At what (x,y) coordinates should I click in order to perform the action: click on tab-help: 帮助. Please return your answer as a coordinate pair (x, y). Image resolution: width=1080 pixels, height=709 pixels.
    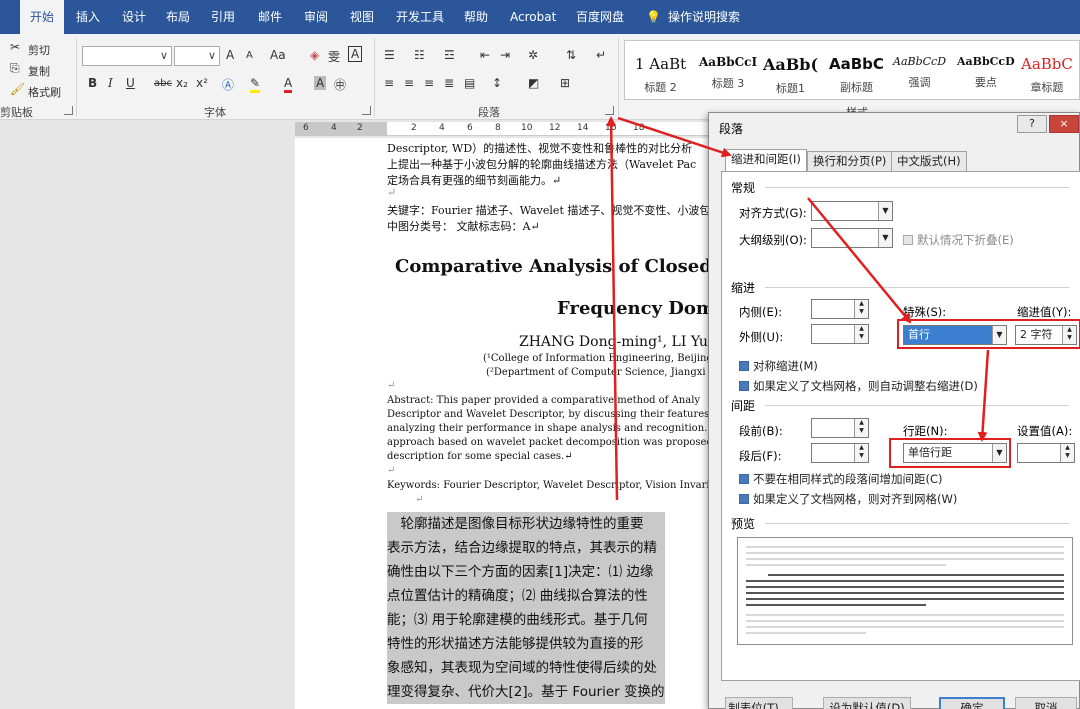
    Looking at the image, I should click on (476, 17).